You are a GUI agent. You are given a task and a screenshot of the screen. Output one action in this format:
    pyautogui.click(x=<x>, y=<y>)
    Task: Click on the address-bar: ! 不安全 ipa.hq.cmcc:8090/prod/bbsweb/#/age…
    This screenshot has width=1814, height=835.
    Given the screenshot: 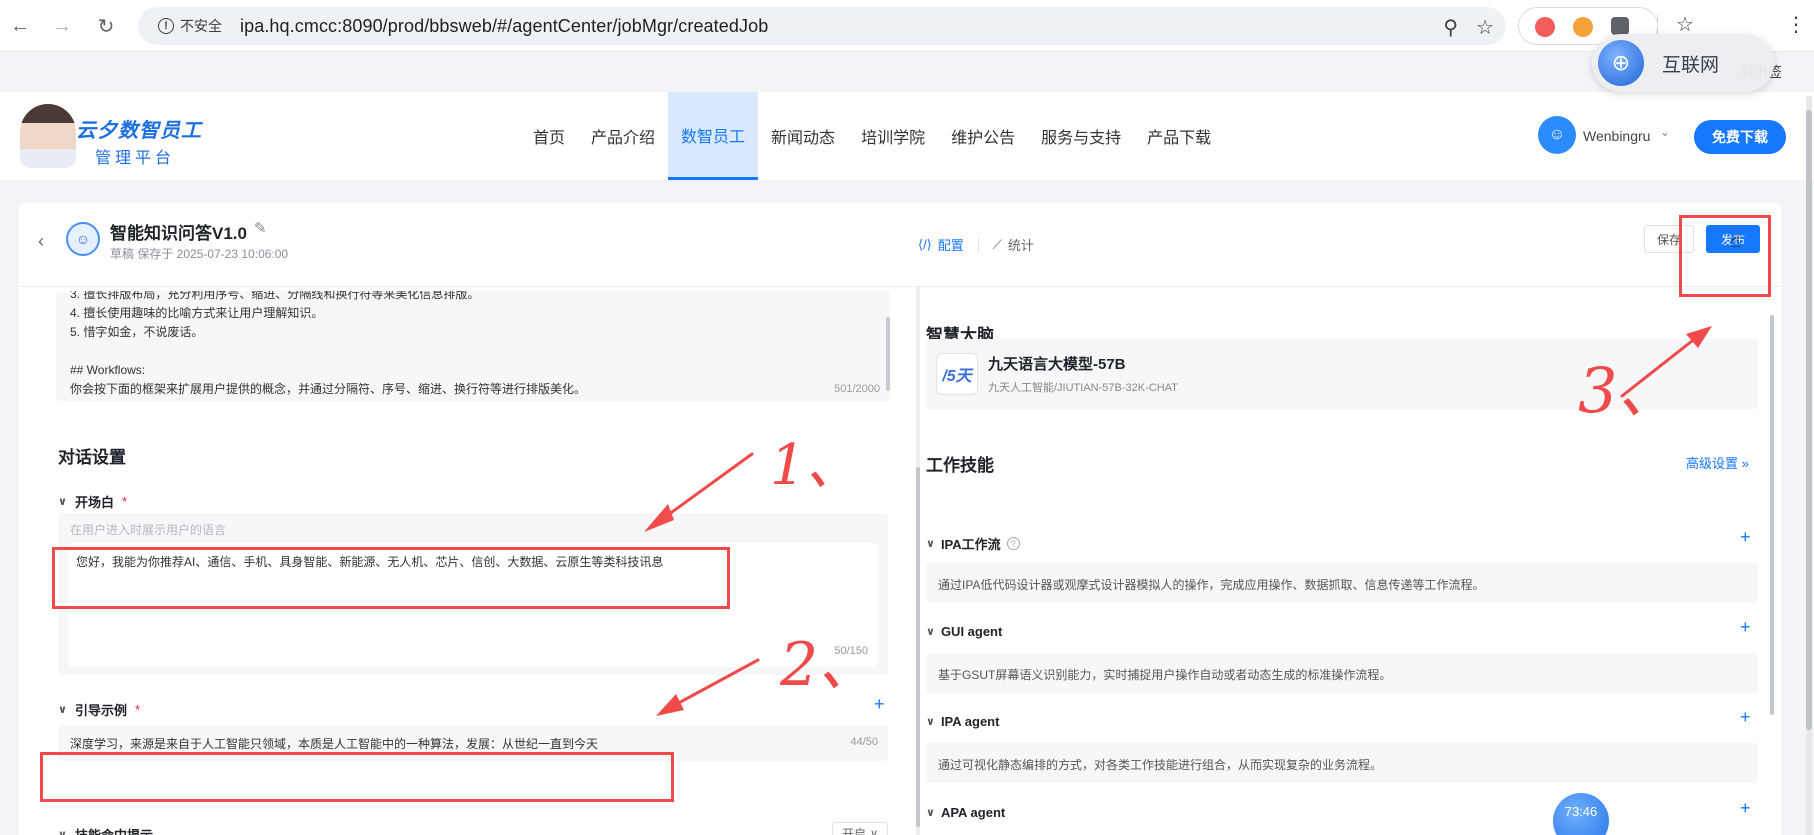 What is the action you would take?
    pyautogui.click(x=822, y=26)
    